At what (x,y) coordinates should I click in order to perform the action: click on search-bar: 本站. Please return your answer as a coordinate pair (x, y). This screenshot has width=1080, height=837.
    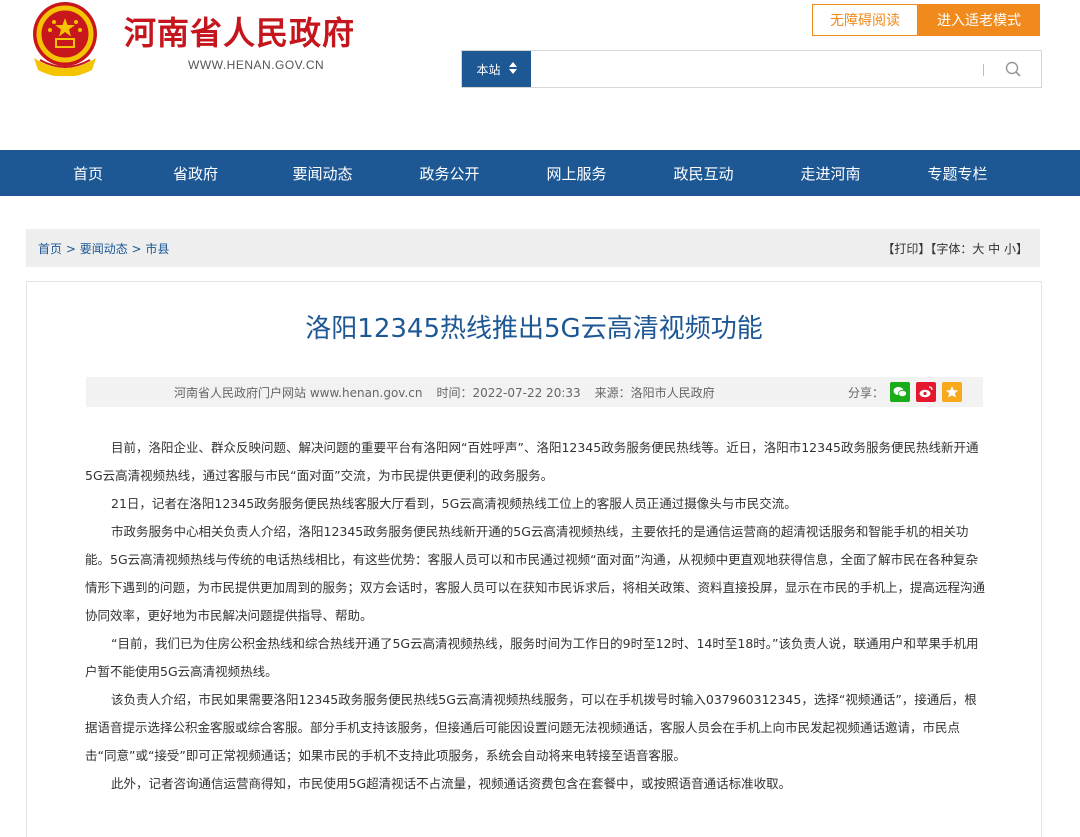
    Looking at the image, I should click on (751, 69).